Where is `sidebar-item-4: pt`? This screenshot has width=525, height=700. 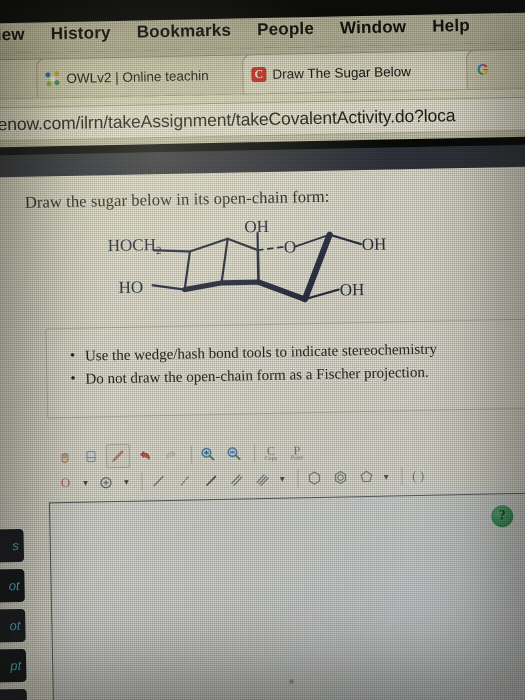 sidebar-item-4: pt is located at coordinates (14, 694).